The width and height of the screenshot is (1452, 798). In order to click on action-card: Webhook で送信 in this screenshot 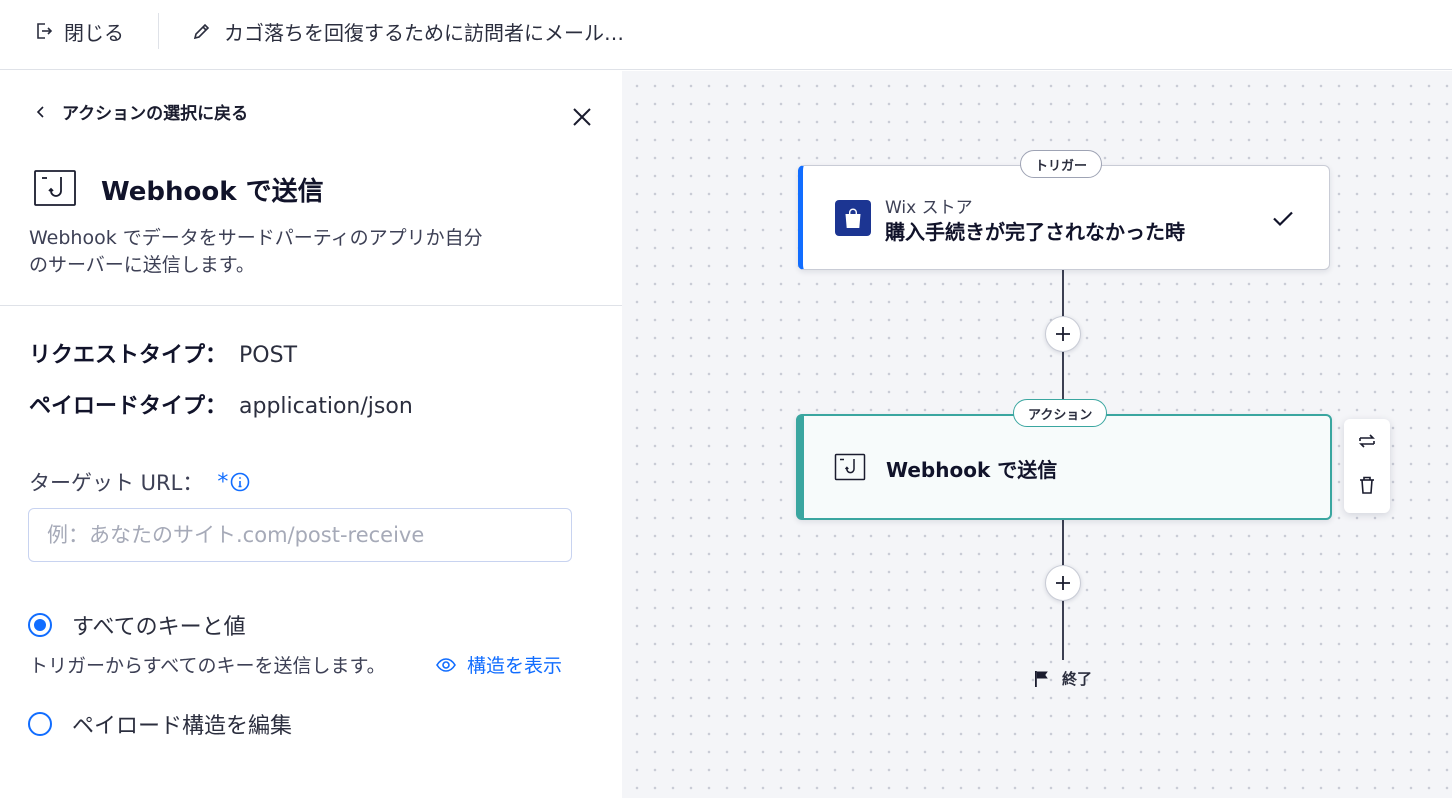, I will do `click(1064, 467)`.